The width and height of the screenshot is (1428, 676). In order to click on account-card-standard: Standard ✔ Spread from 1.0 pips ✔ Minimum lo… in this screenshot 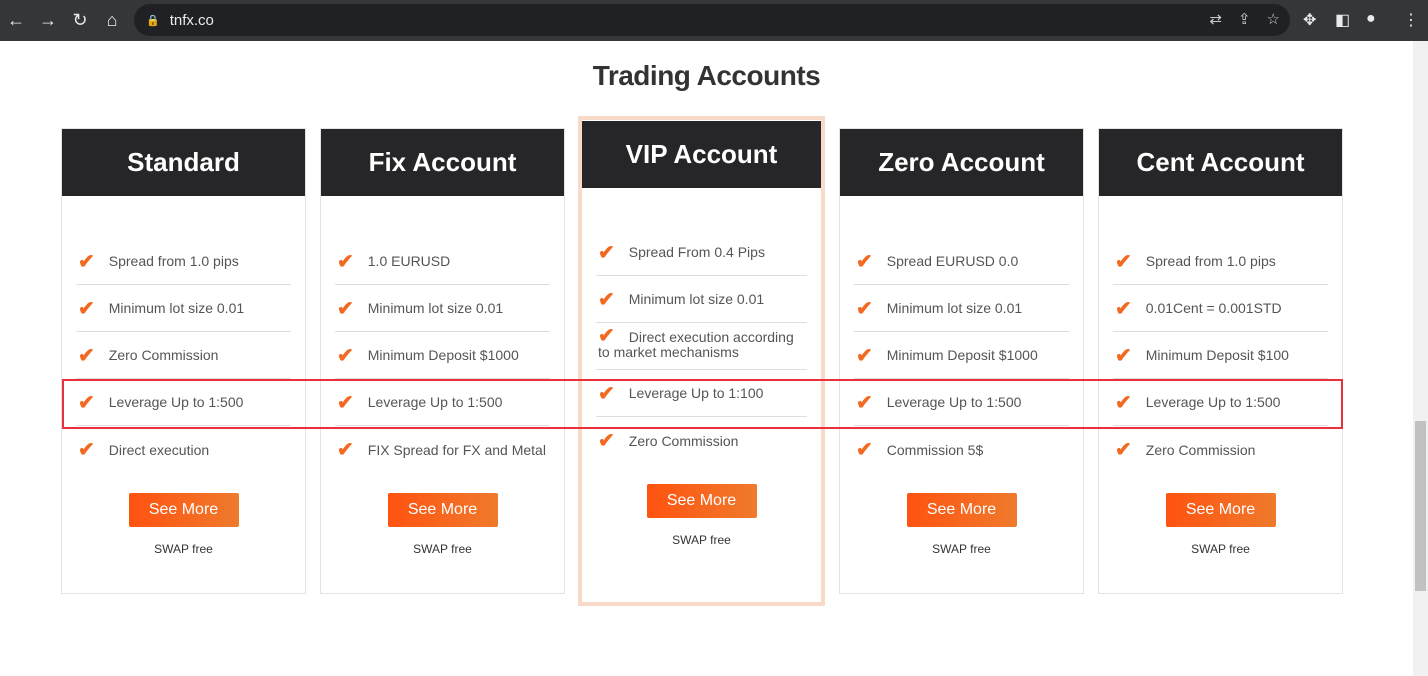, I will do `click(183, 361)`.